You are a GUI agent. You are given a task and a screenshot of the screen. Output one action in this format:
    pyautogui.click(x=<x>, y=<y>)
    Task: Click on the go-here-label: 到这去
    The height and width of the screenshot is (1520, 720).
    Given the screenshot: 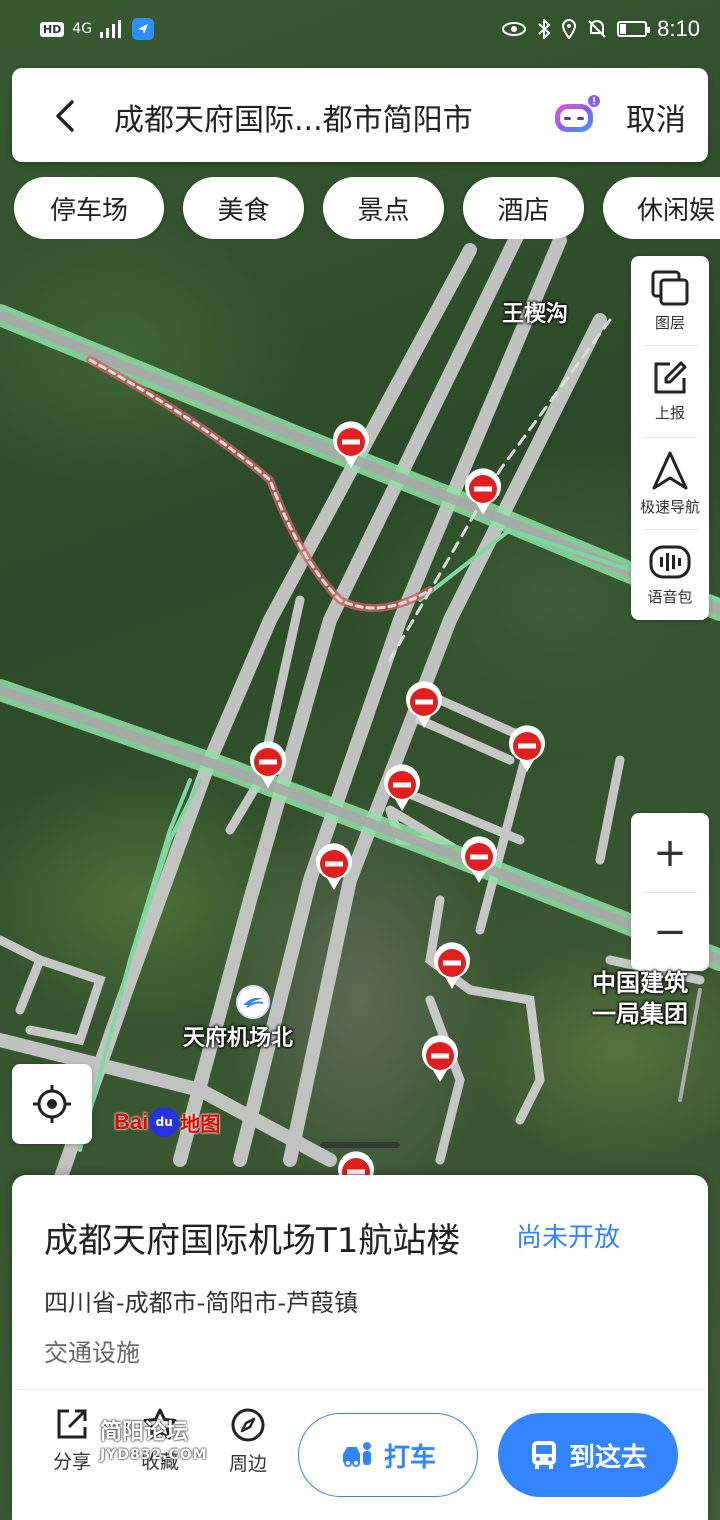 What is the action you would take?
    pyautogui.click(x=607, y=1457)
    